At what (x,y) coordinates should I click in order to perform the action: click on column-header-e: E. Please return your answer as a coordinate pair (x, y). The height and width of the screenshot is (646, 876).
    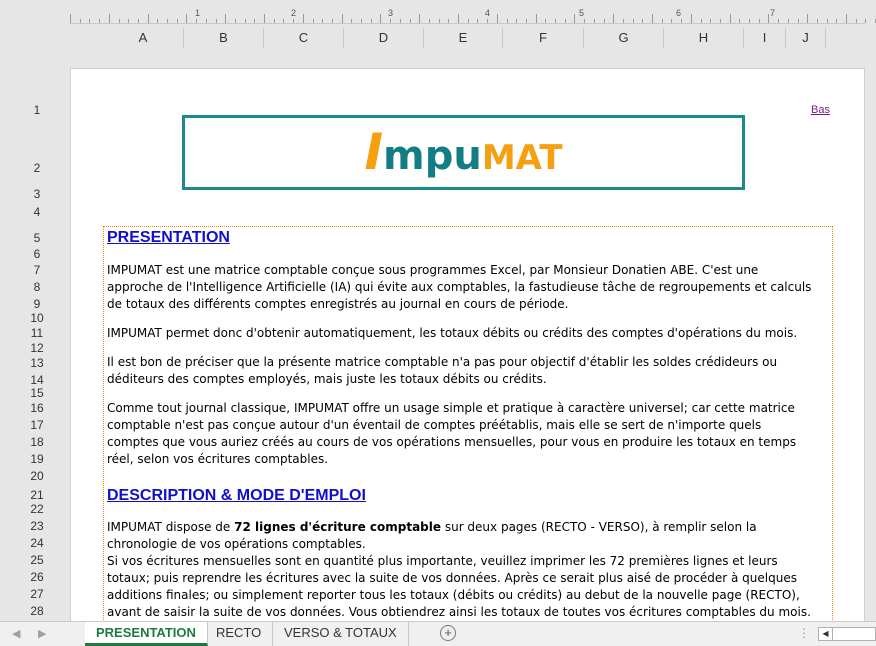
    Looking at the image, I should click on (463, 38).